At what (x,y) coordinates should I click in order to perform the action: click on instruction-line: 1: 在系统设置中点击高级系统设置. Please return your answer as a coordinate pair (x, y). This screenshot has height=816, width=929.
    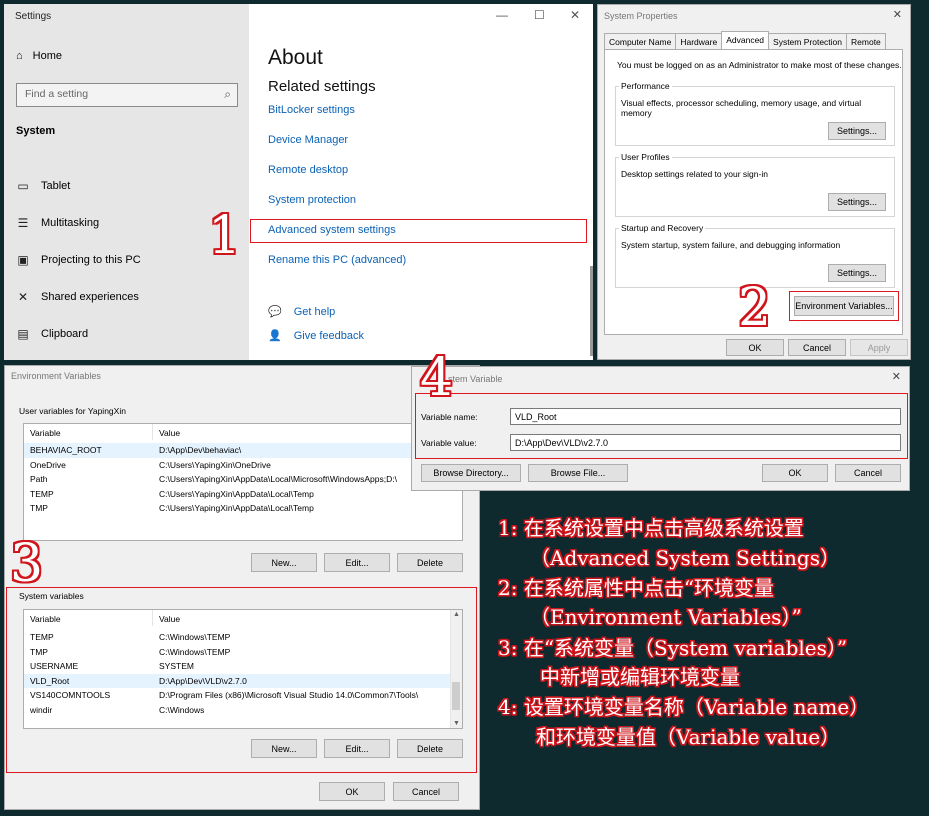
    Looking at the image, I should click on (651, 528).